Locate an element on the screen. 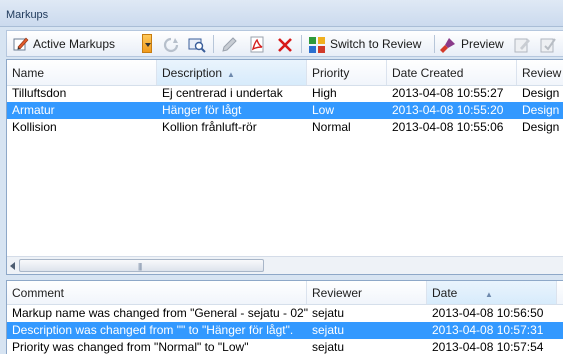 Image resolution: width=563 pixels, height=354 pixels. column-header-date: Date ▲ is located at coordinates (492, 292).